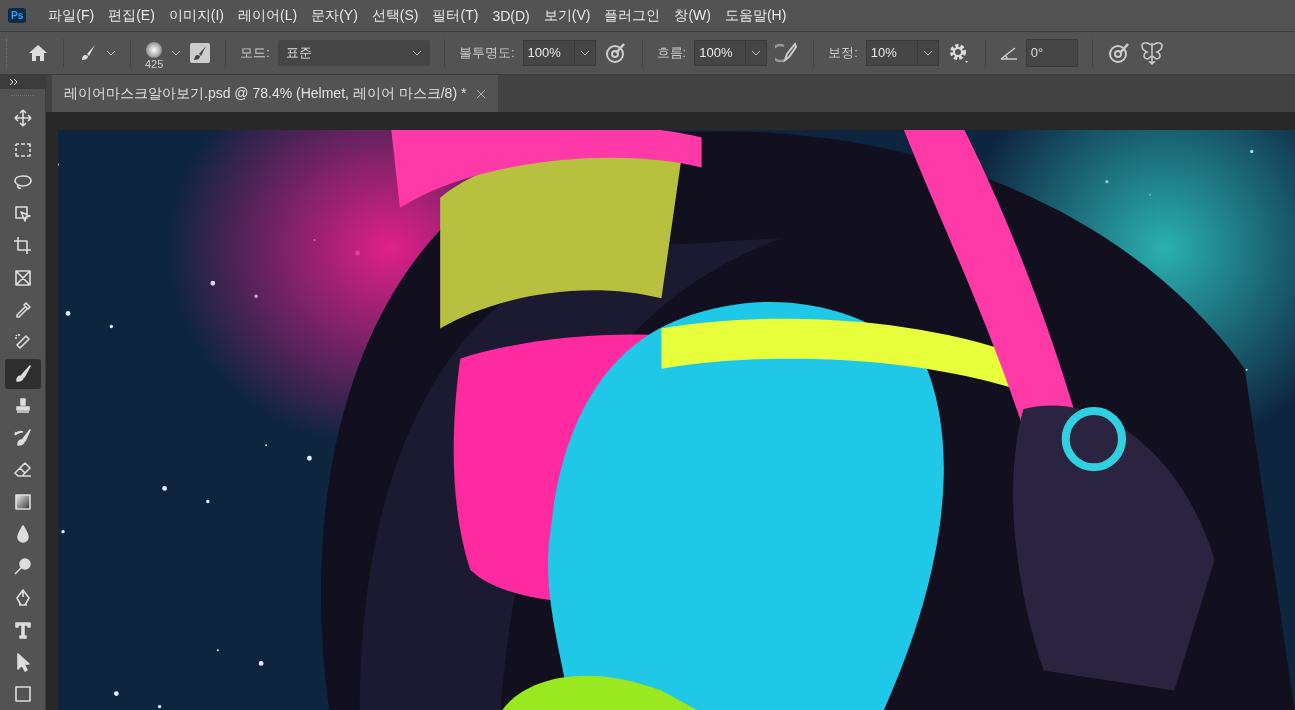 The height and width of the screenshot is (710, 1295). Describe the element at coordinates (787, 53) in the screenshot. I see `airbrush-icon` at that location.